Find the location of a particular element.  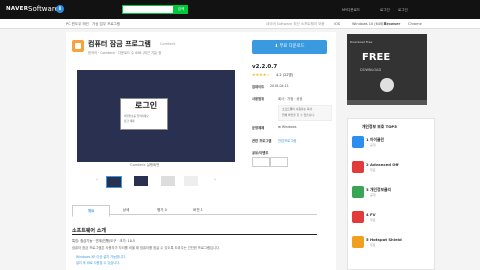

top-app-rank: 3 is located at coordinates (367, 189).